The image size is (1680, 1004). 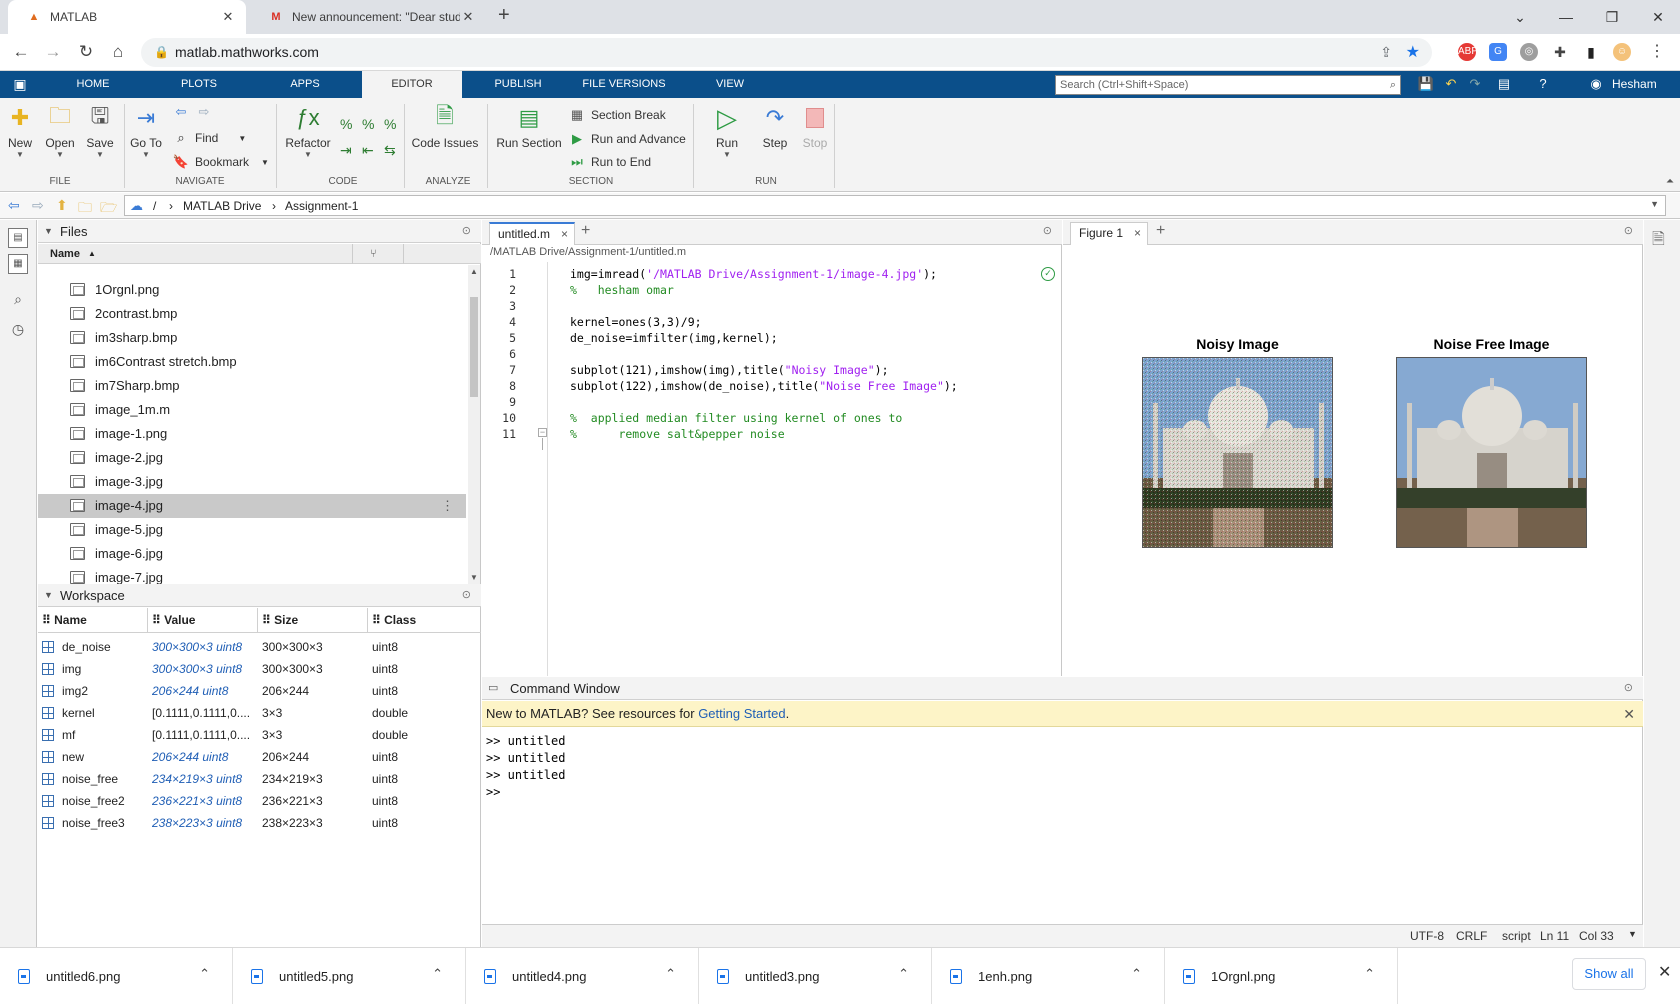 What do you see at coordinates (412, 84) in the screenshot?
I see `tab-editor: EDITOR` at bounding box center [412, 84].